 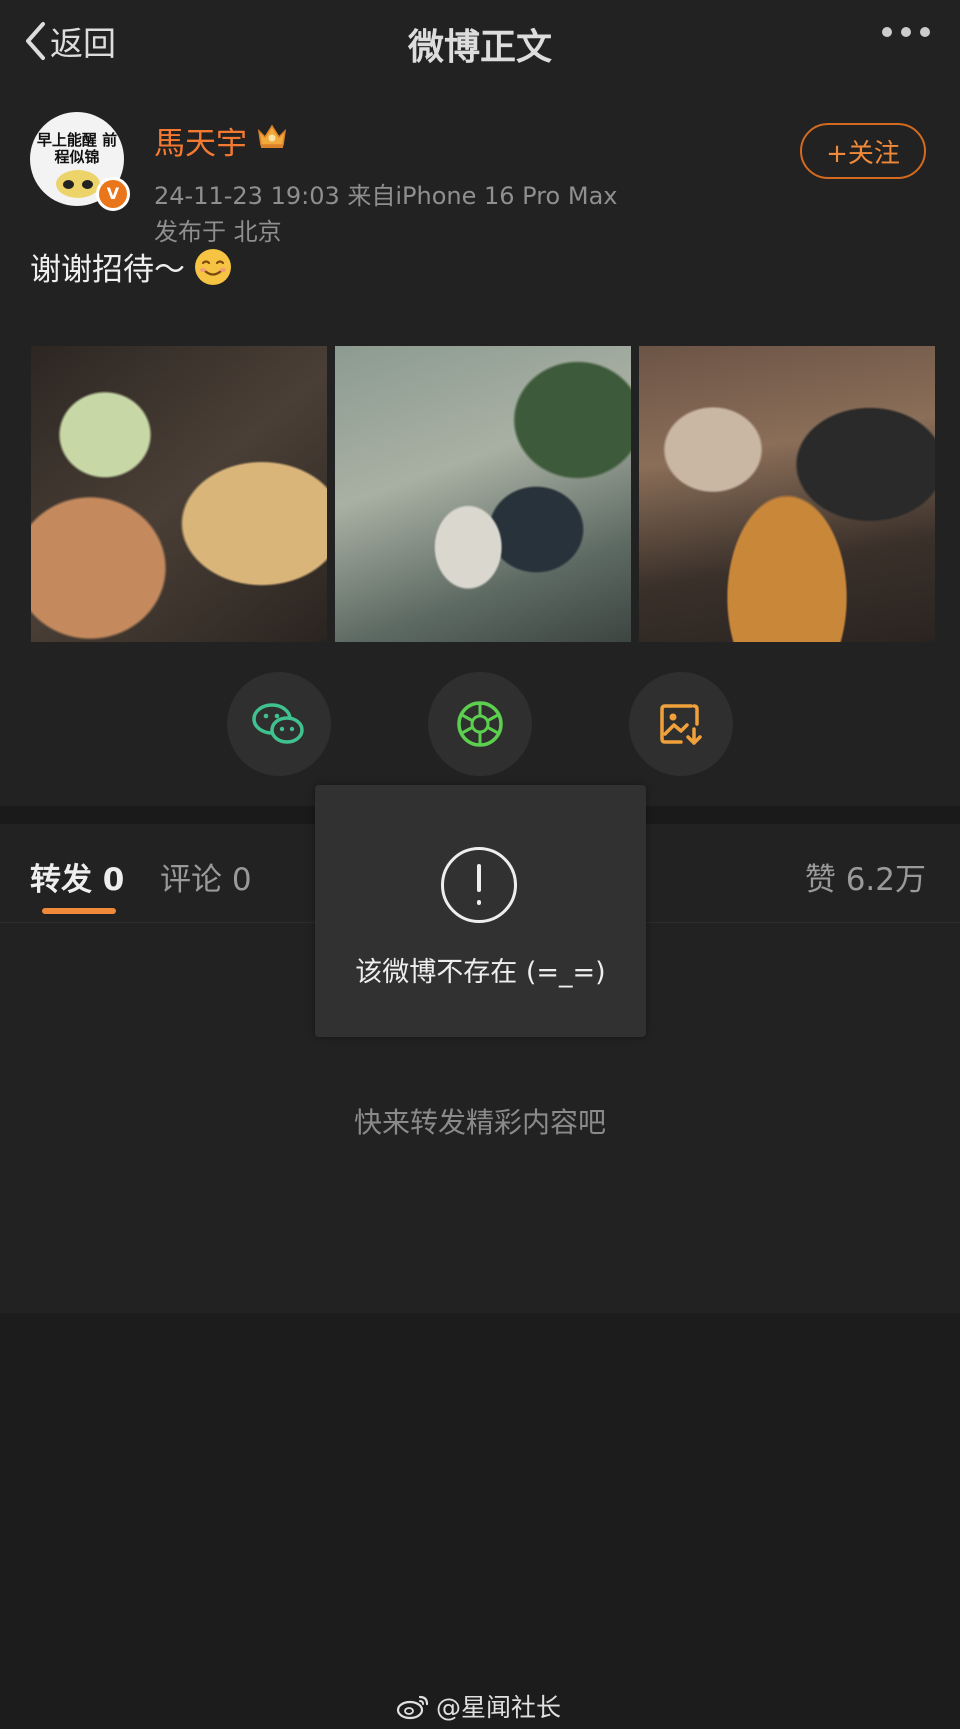 I want to click on avatar-text: 早上能醒 前程似锦, so click(x=77, y=148).